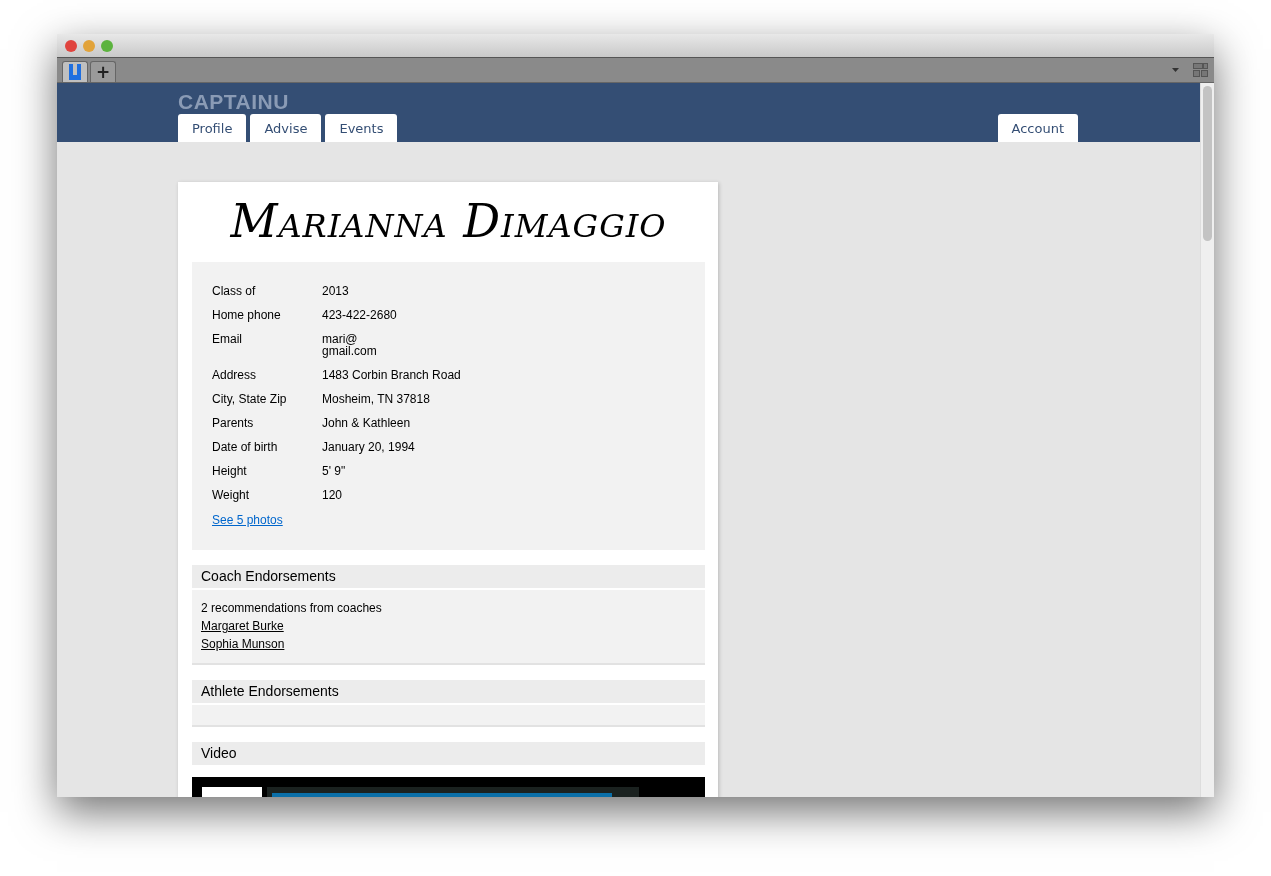  Describe the element at coordinates (369, 447) in the screenshot. I see `field-value: January 20, 1994` at that location.